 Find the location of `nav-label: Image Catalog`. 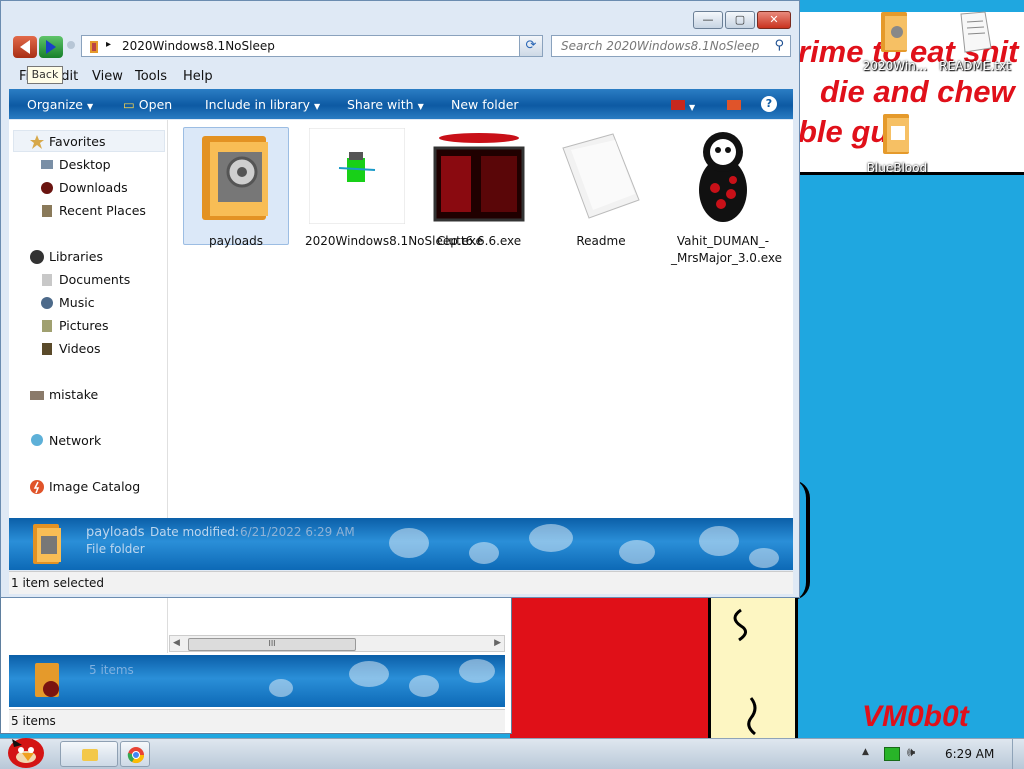

nav-label: Image Catalog is located at coordinates (95, 486).